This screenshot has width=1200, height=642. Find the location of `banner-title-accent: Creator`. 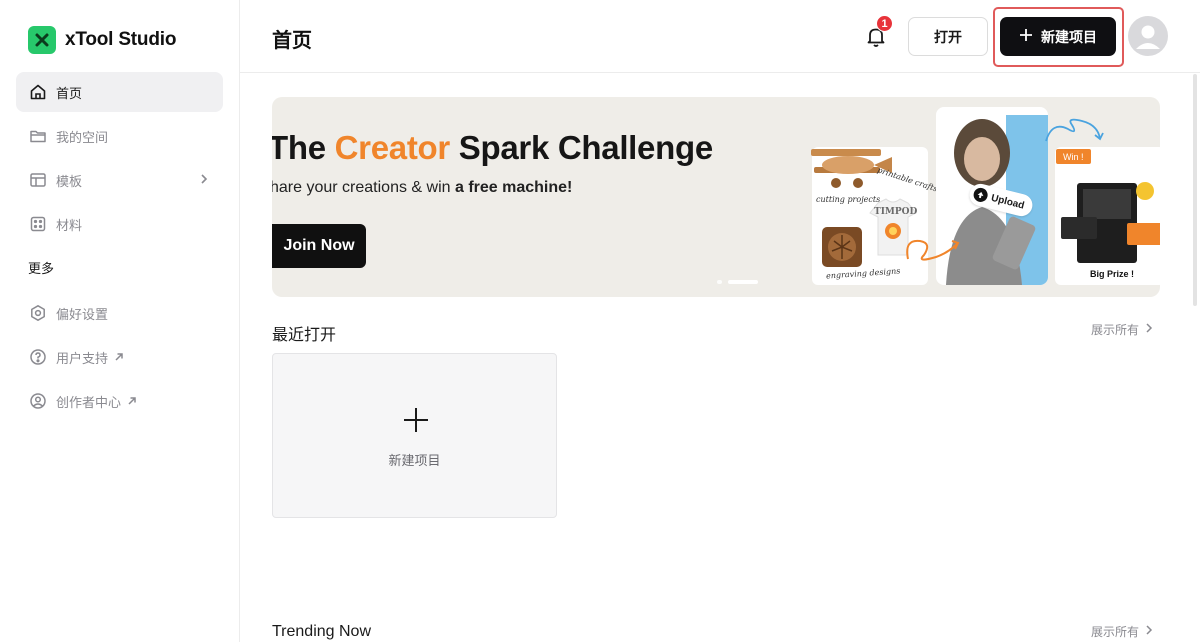

banner-title-accent: Creator is located at coordinates (392, 147).